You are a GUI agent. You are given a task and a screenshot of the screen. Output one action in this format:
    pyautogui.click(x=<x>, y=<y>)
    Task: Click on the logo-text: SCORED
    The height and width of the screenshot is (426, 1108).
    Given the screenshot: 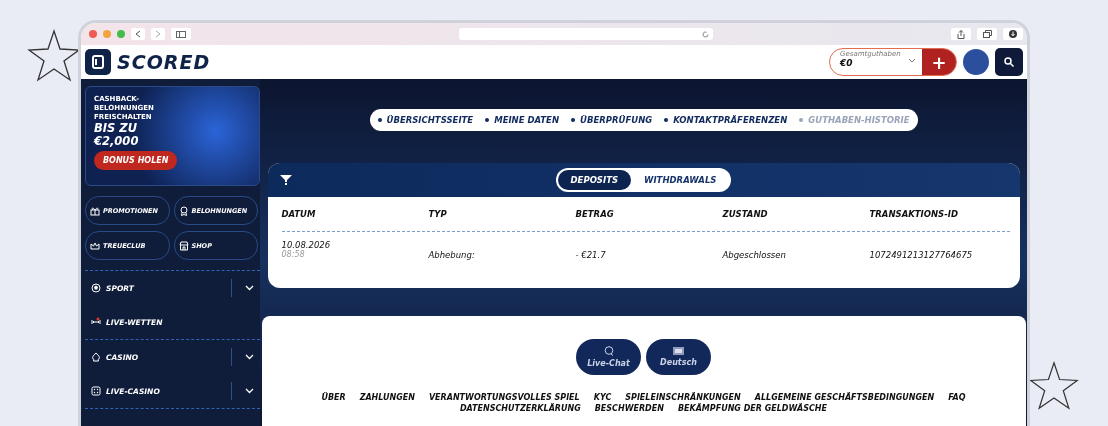 What is the action you would take?
    pyautogui.click(x=164, y=62)
    